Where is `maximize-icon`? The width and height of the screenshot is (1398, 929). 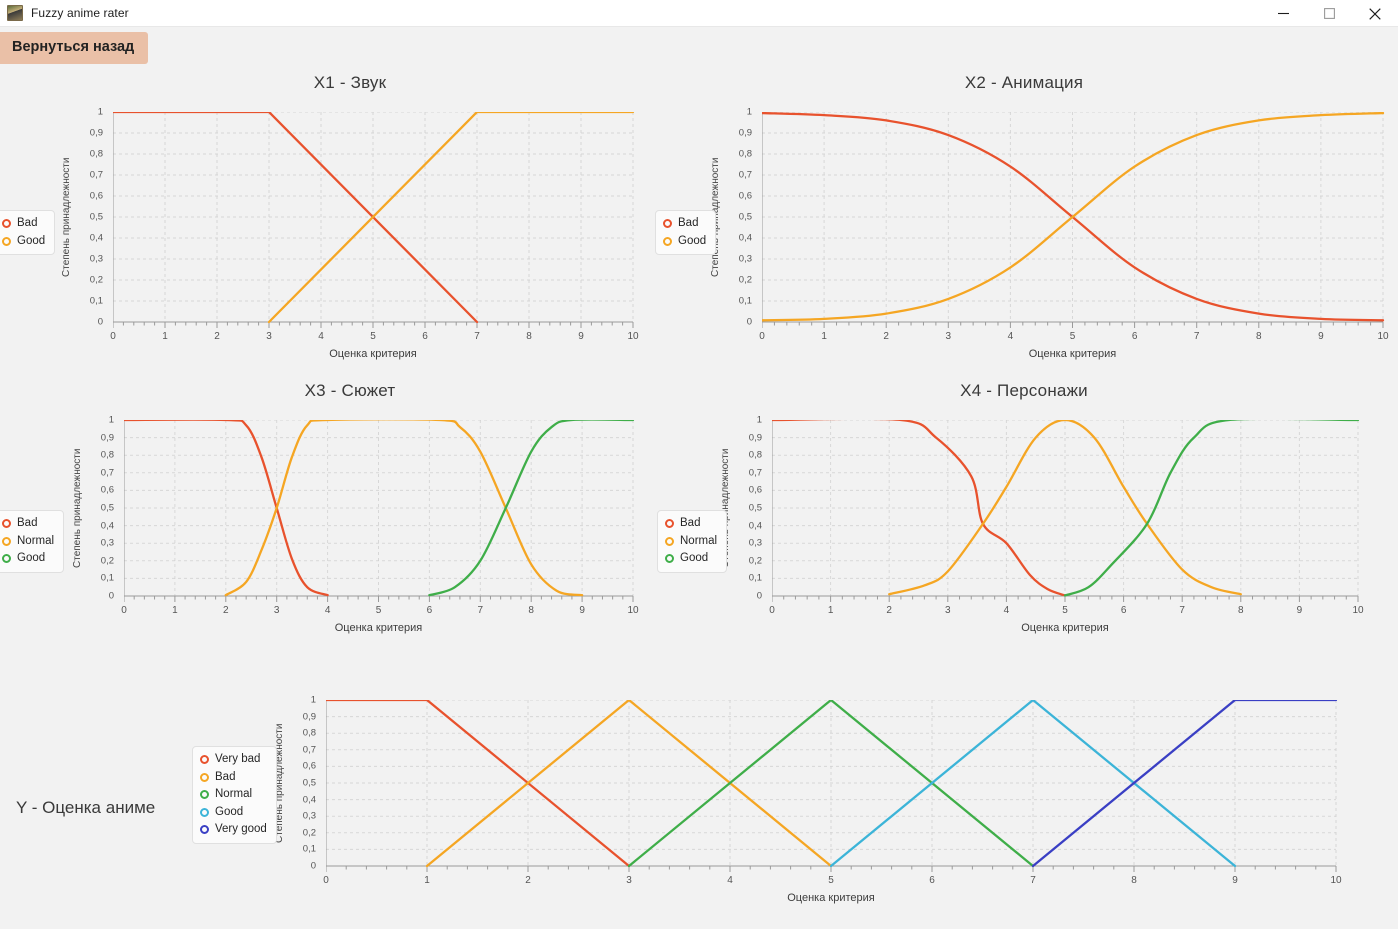 maximize-icon is located at coordinates (1329, 13).